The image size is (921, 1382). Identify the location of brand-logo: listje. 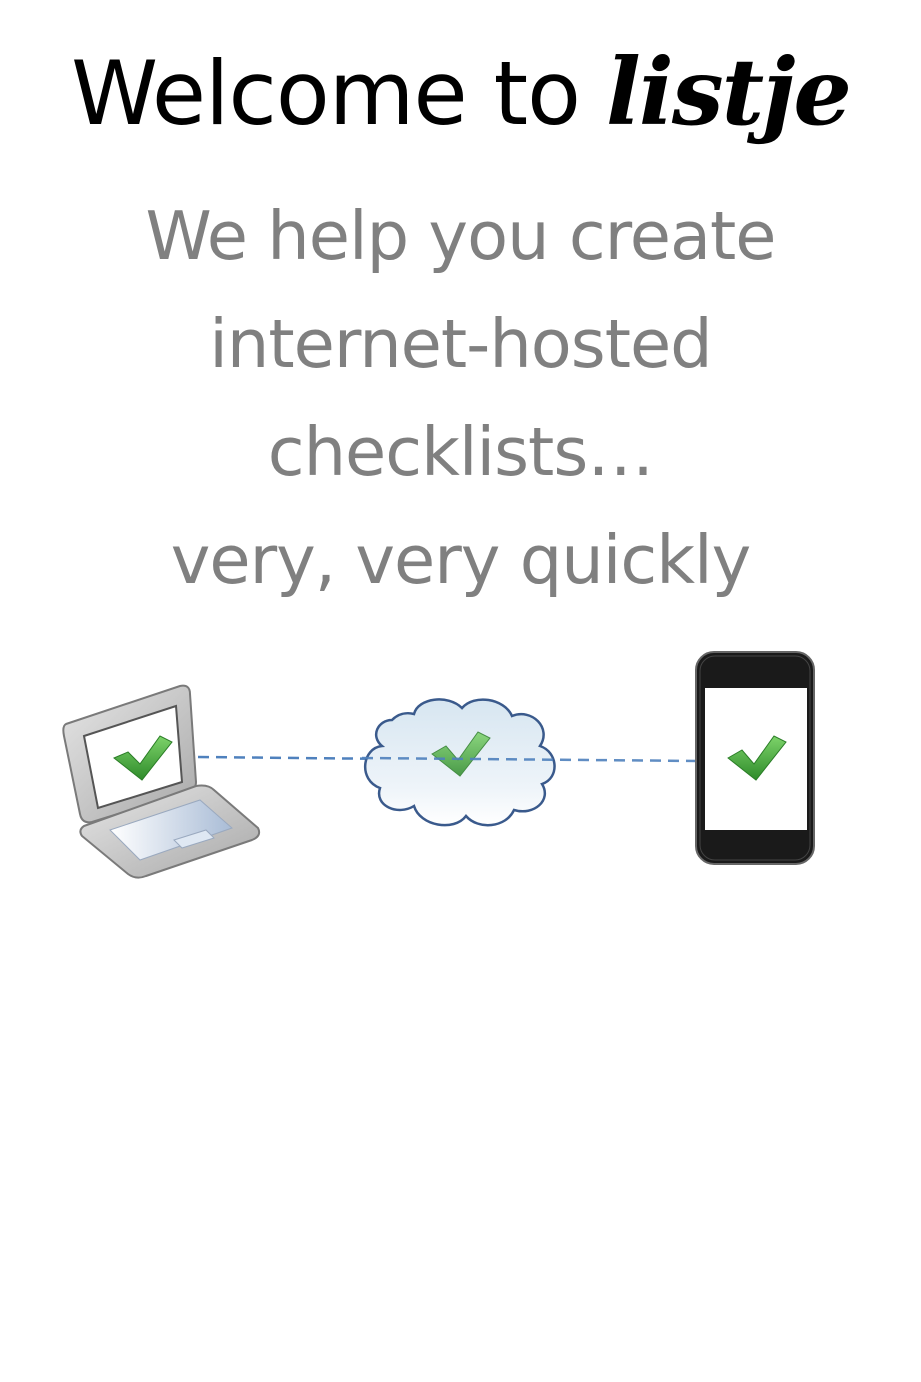
(728, 92).